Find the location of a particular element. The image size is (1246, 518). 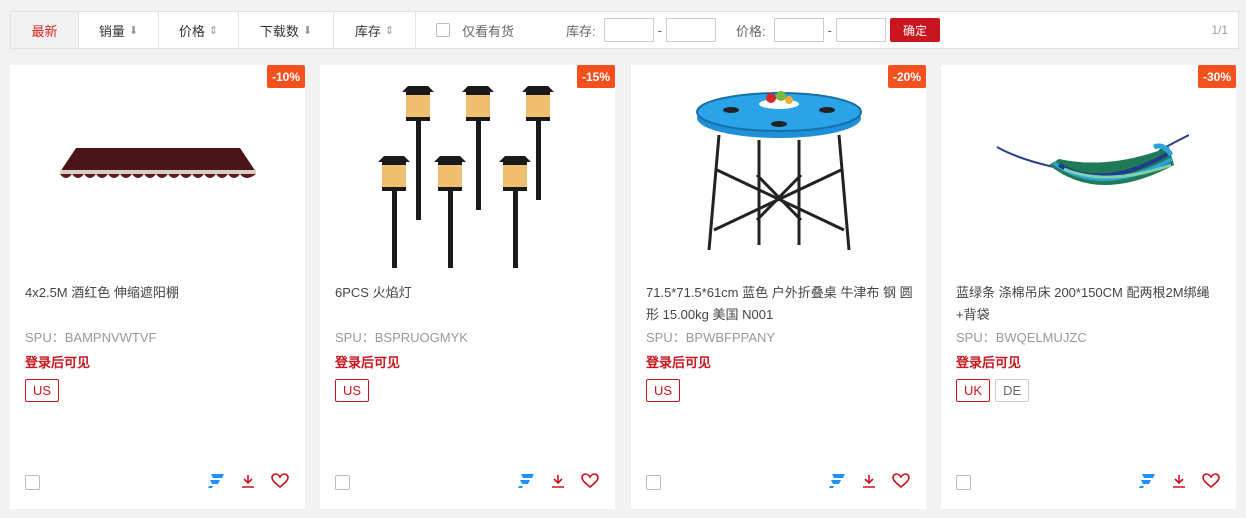

stock-range-label: 库存: is located at coordinates (581, 31).